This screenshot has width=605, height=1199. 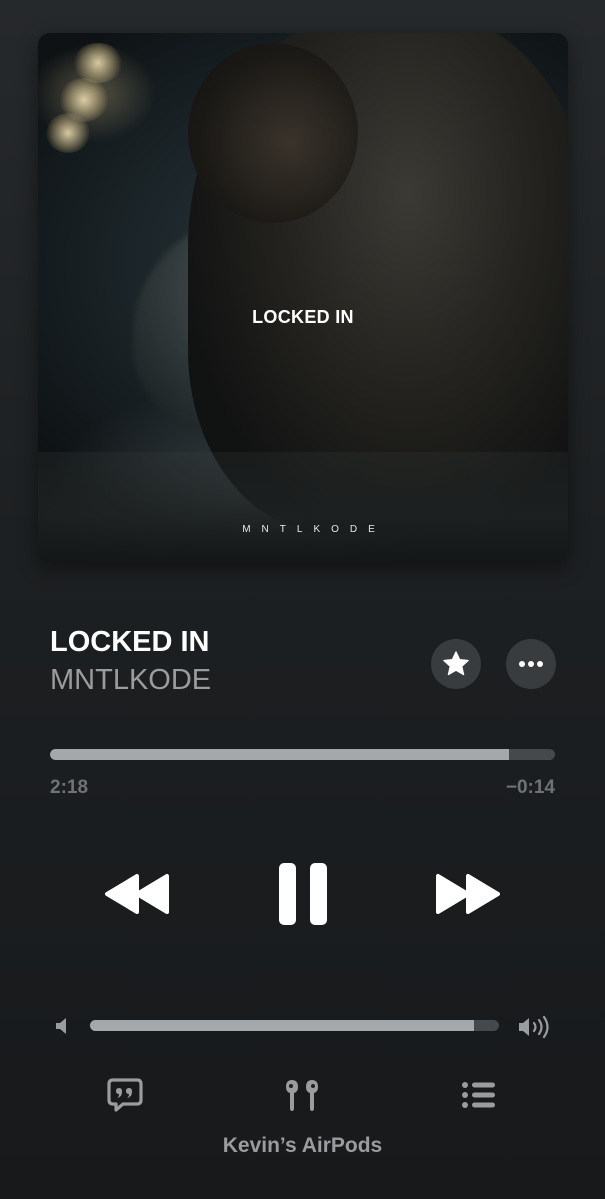 What do you see at coordinates (282, 1025) in the screenshot?
I see `volume-level-fill` at bounding box center [282, 1025].